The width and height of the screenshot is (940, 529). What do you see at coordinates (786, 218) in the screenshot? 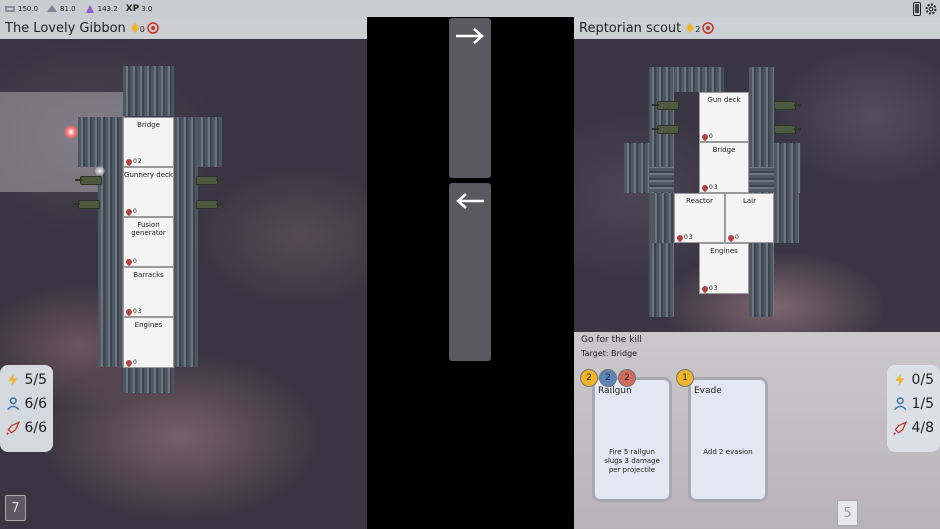
I see `hull-mid-right` at bounding box center [786, 218].